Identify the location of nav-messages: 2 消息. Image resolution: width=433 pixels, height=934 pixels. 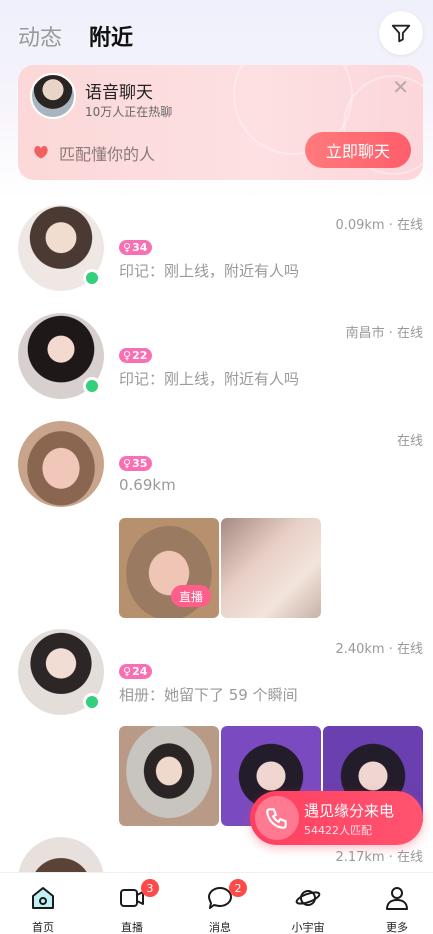
(220, 903).